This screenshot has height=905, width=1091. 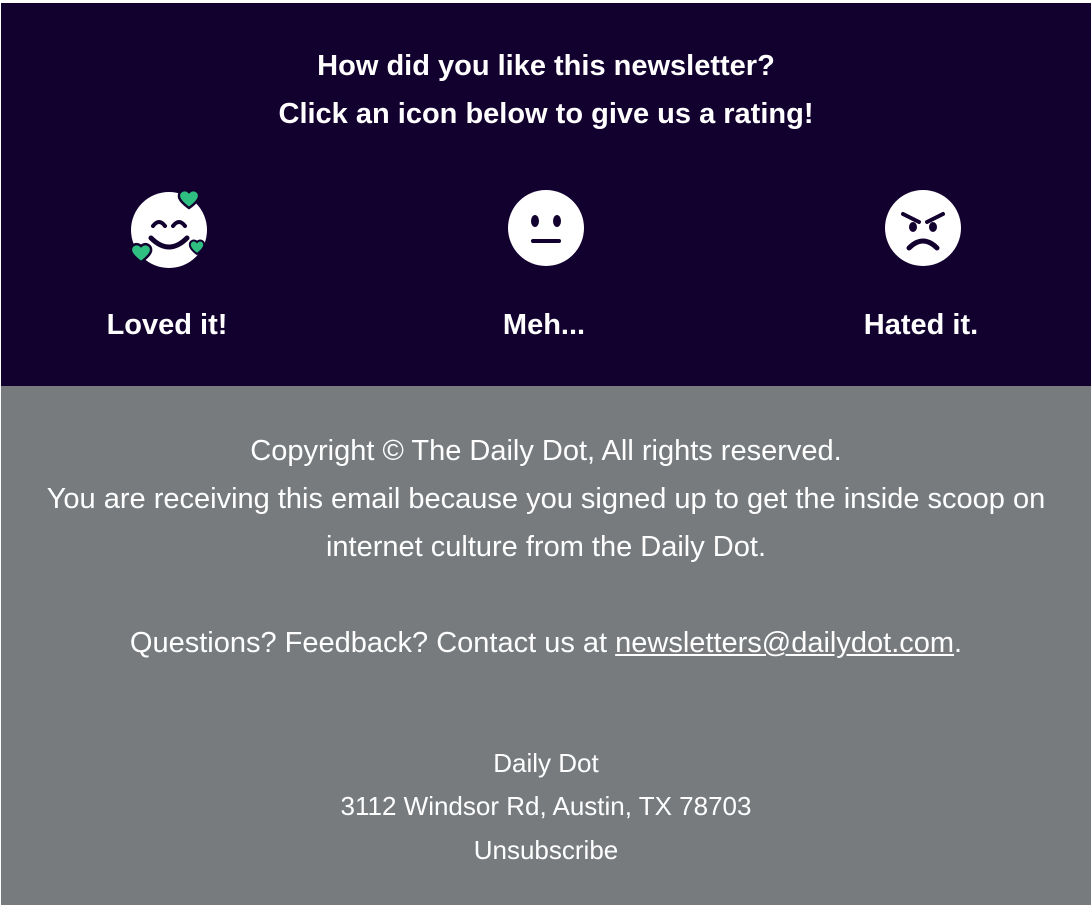 I want to click on rating-option-loved: Loved it!, so click(x=167, y=268).